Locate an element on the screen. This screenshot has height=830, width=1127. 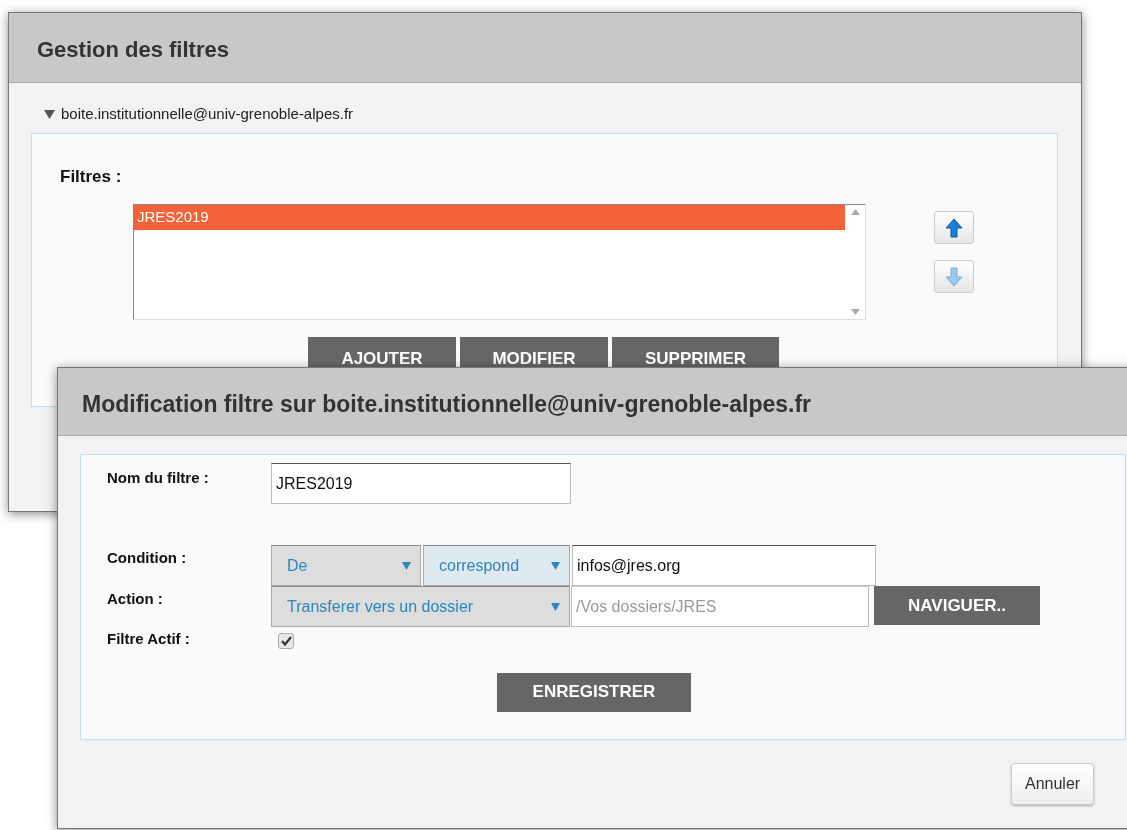
window-title: Gestion des filtres is located at coordinates (545, 48).